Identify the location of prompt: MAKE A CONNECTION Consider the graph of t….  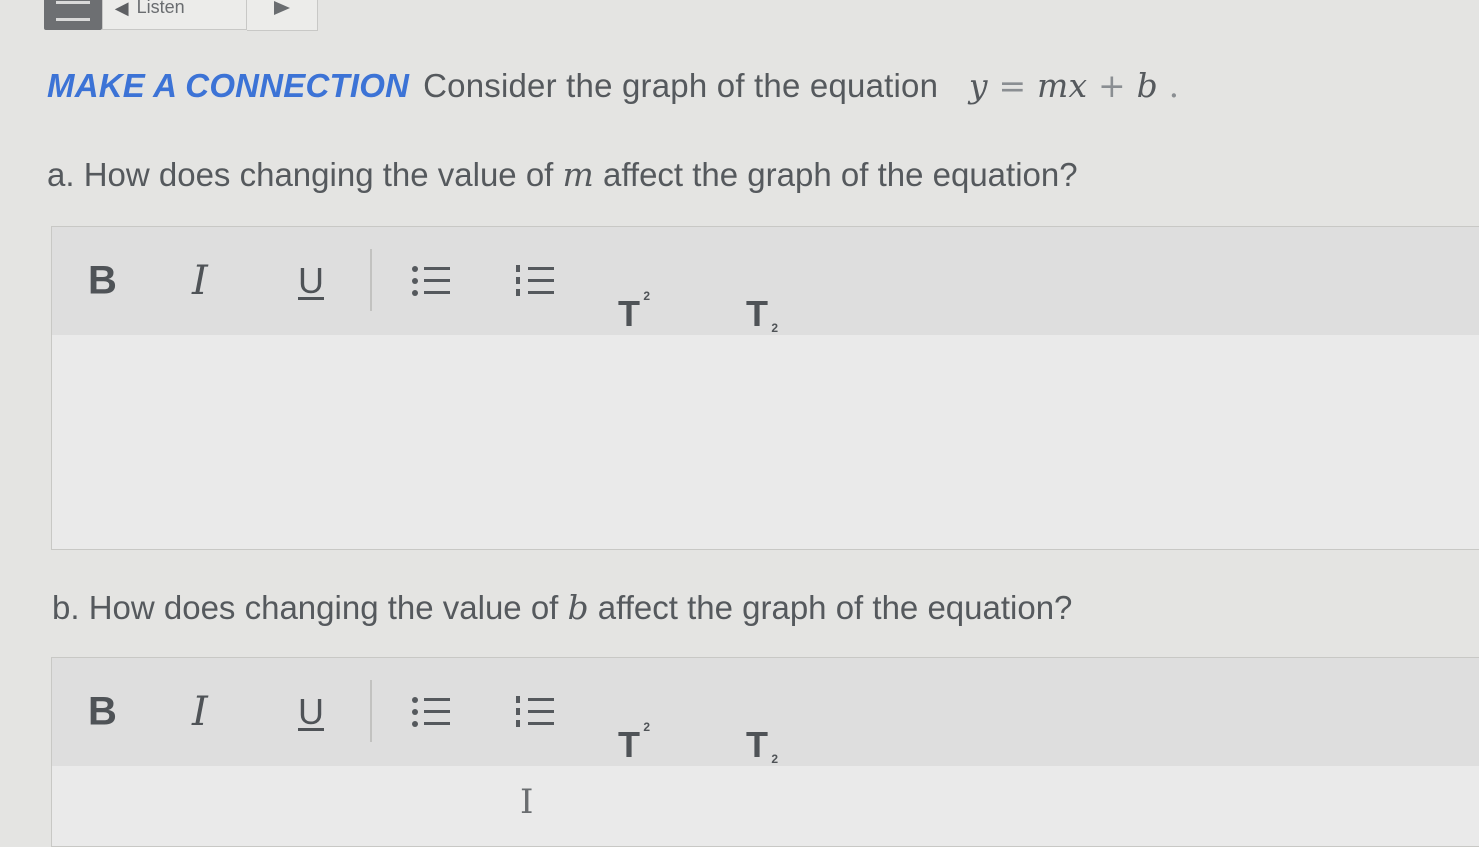
(613, 85).